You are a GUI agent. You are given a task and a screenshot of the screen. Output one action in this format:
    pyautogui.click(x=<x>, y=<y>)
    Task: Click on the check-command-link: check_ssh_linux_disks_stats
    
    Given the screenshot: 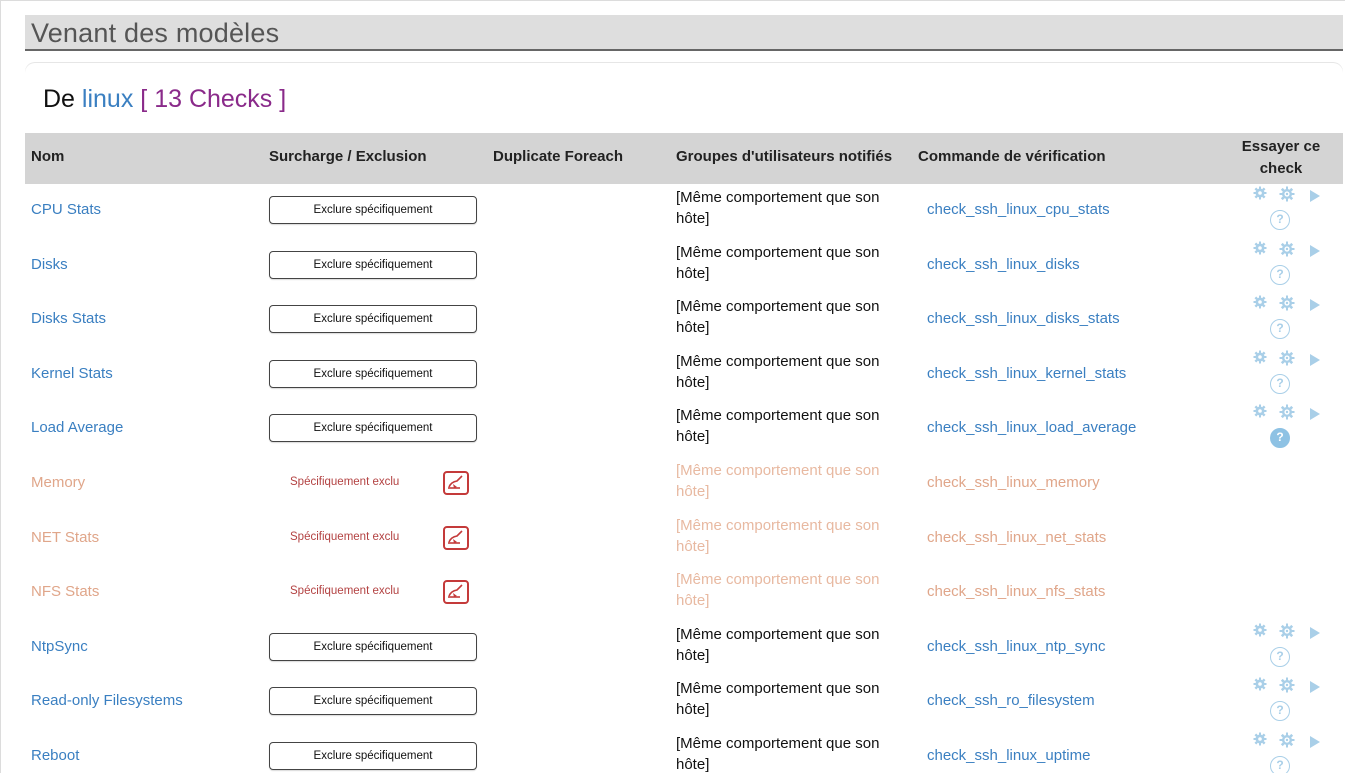 What is the action you would take?
    pyautogui.click(x=1023, y=318)
    